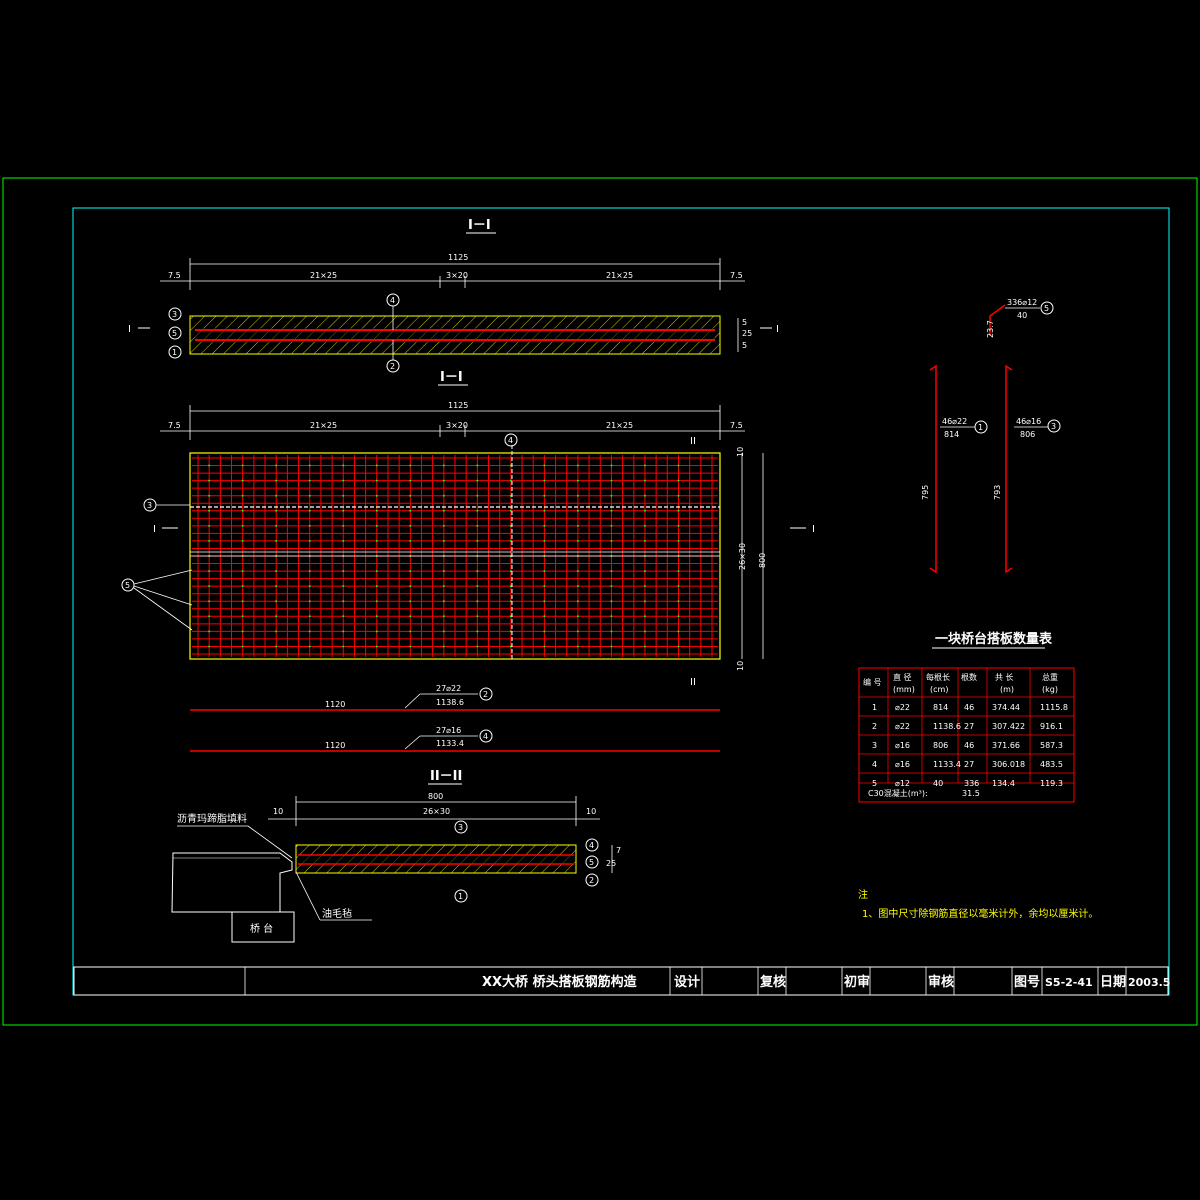 The image size is (1200, 1200). Describe the element at coordinates (939, 689) in the screenshot. I see `th-unit-cm: (cm)` at that location.